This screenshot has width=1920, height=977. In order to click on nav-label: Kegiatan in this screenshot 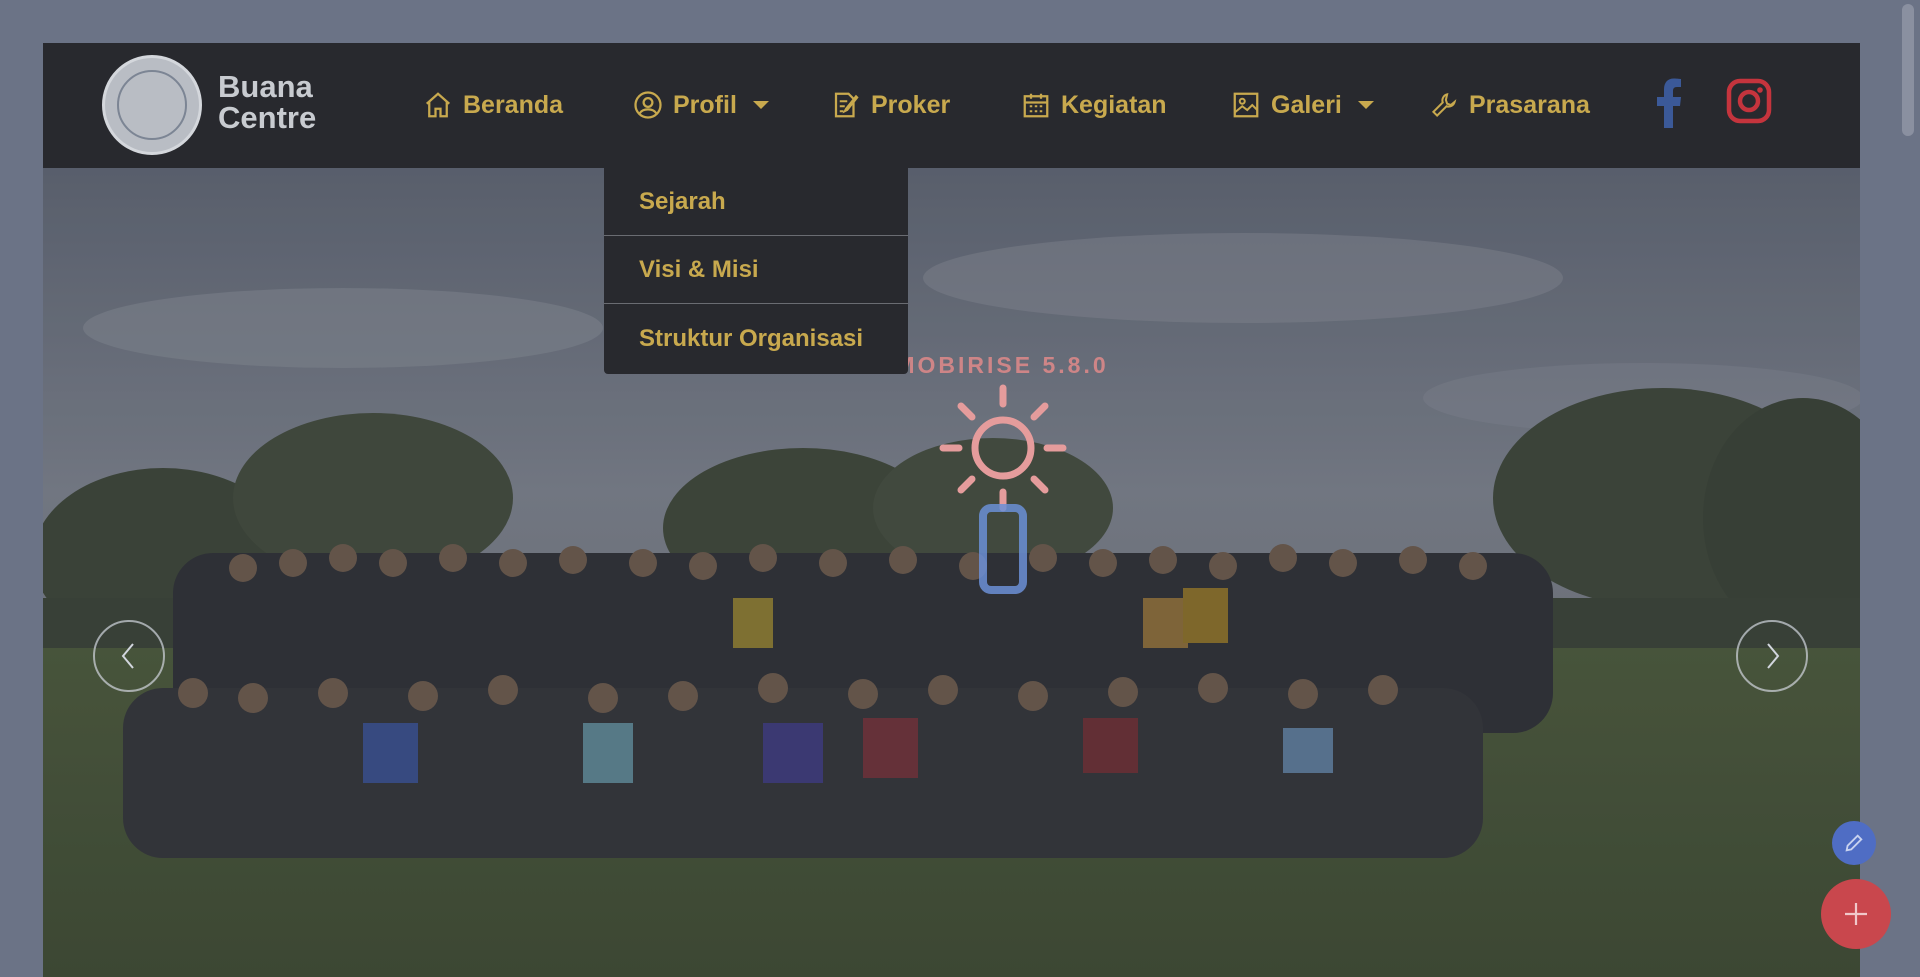, I will do `click(1114, 104)`.